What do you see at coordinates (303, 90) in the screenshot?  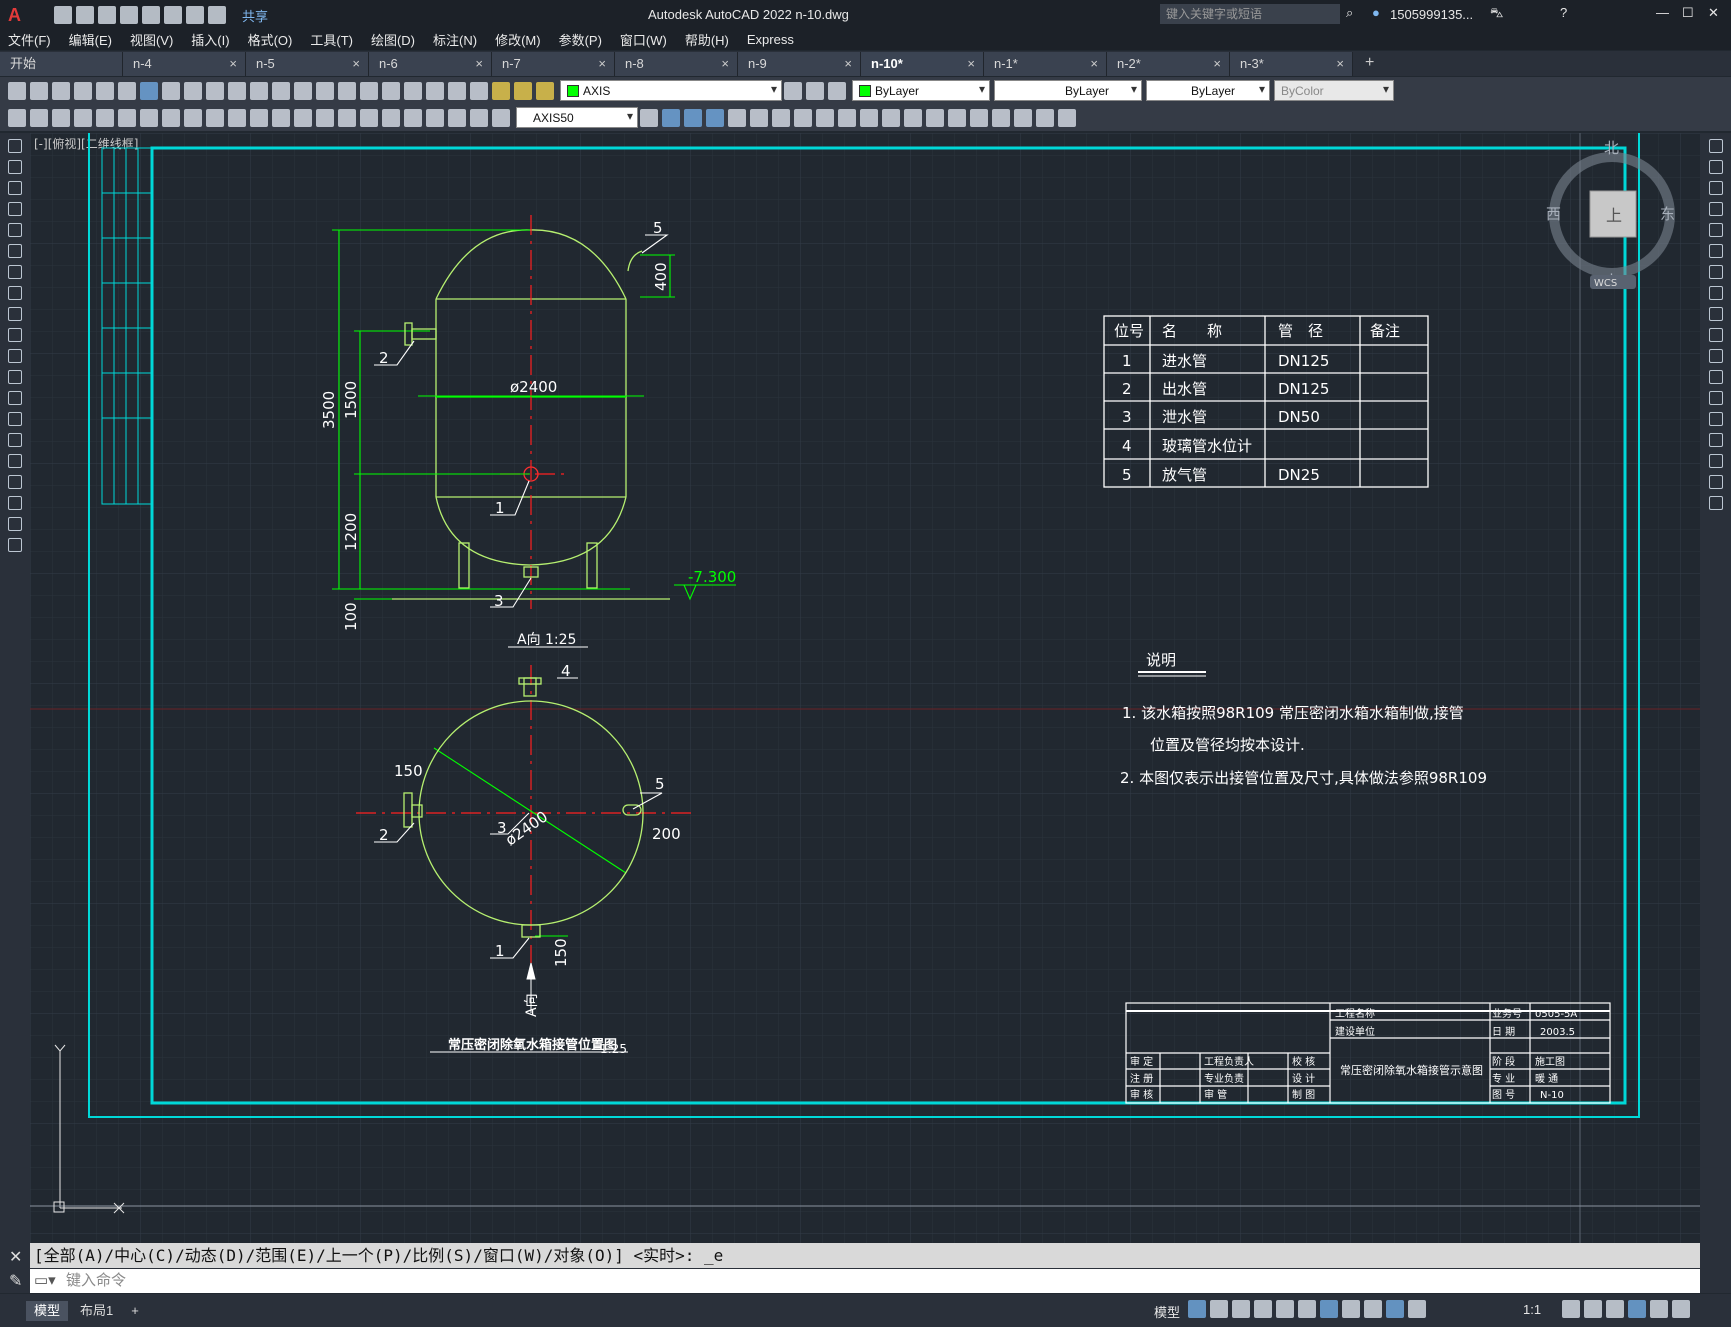 I see `pan-icon` at bounding box center [303, 90].